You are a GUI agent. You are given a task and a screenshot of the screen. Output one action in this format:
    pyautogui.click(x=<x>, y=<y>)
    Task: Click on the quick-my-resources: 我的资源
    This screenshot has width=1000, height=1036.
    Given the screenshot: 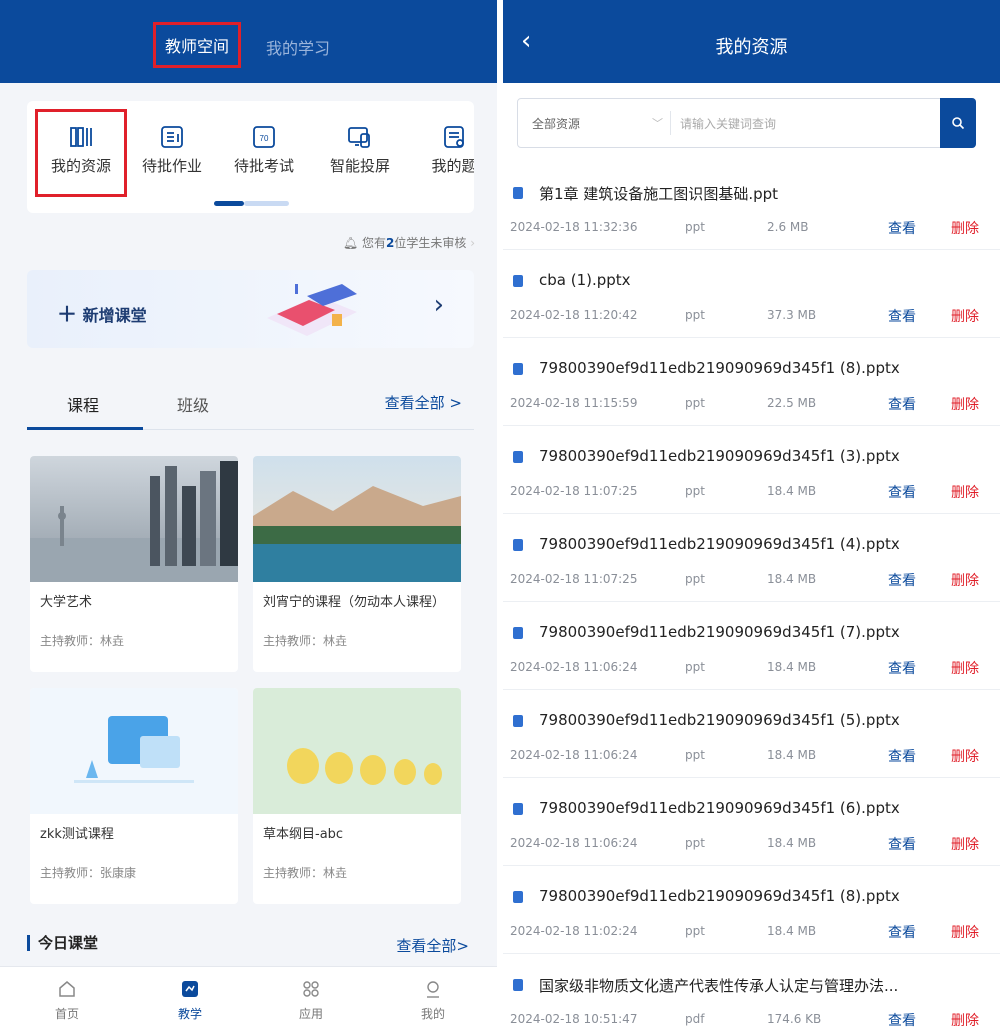 What is the action you would take?
    pyautogui.click(x=81, y=150)
    